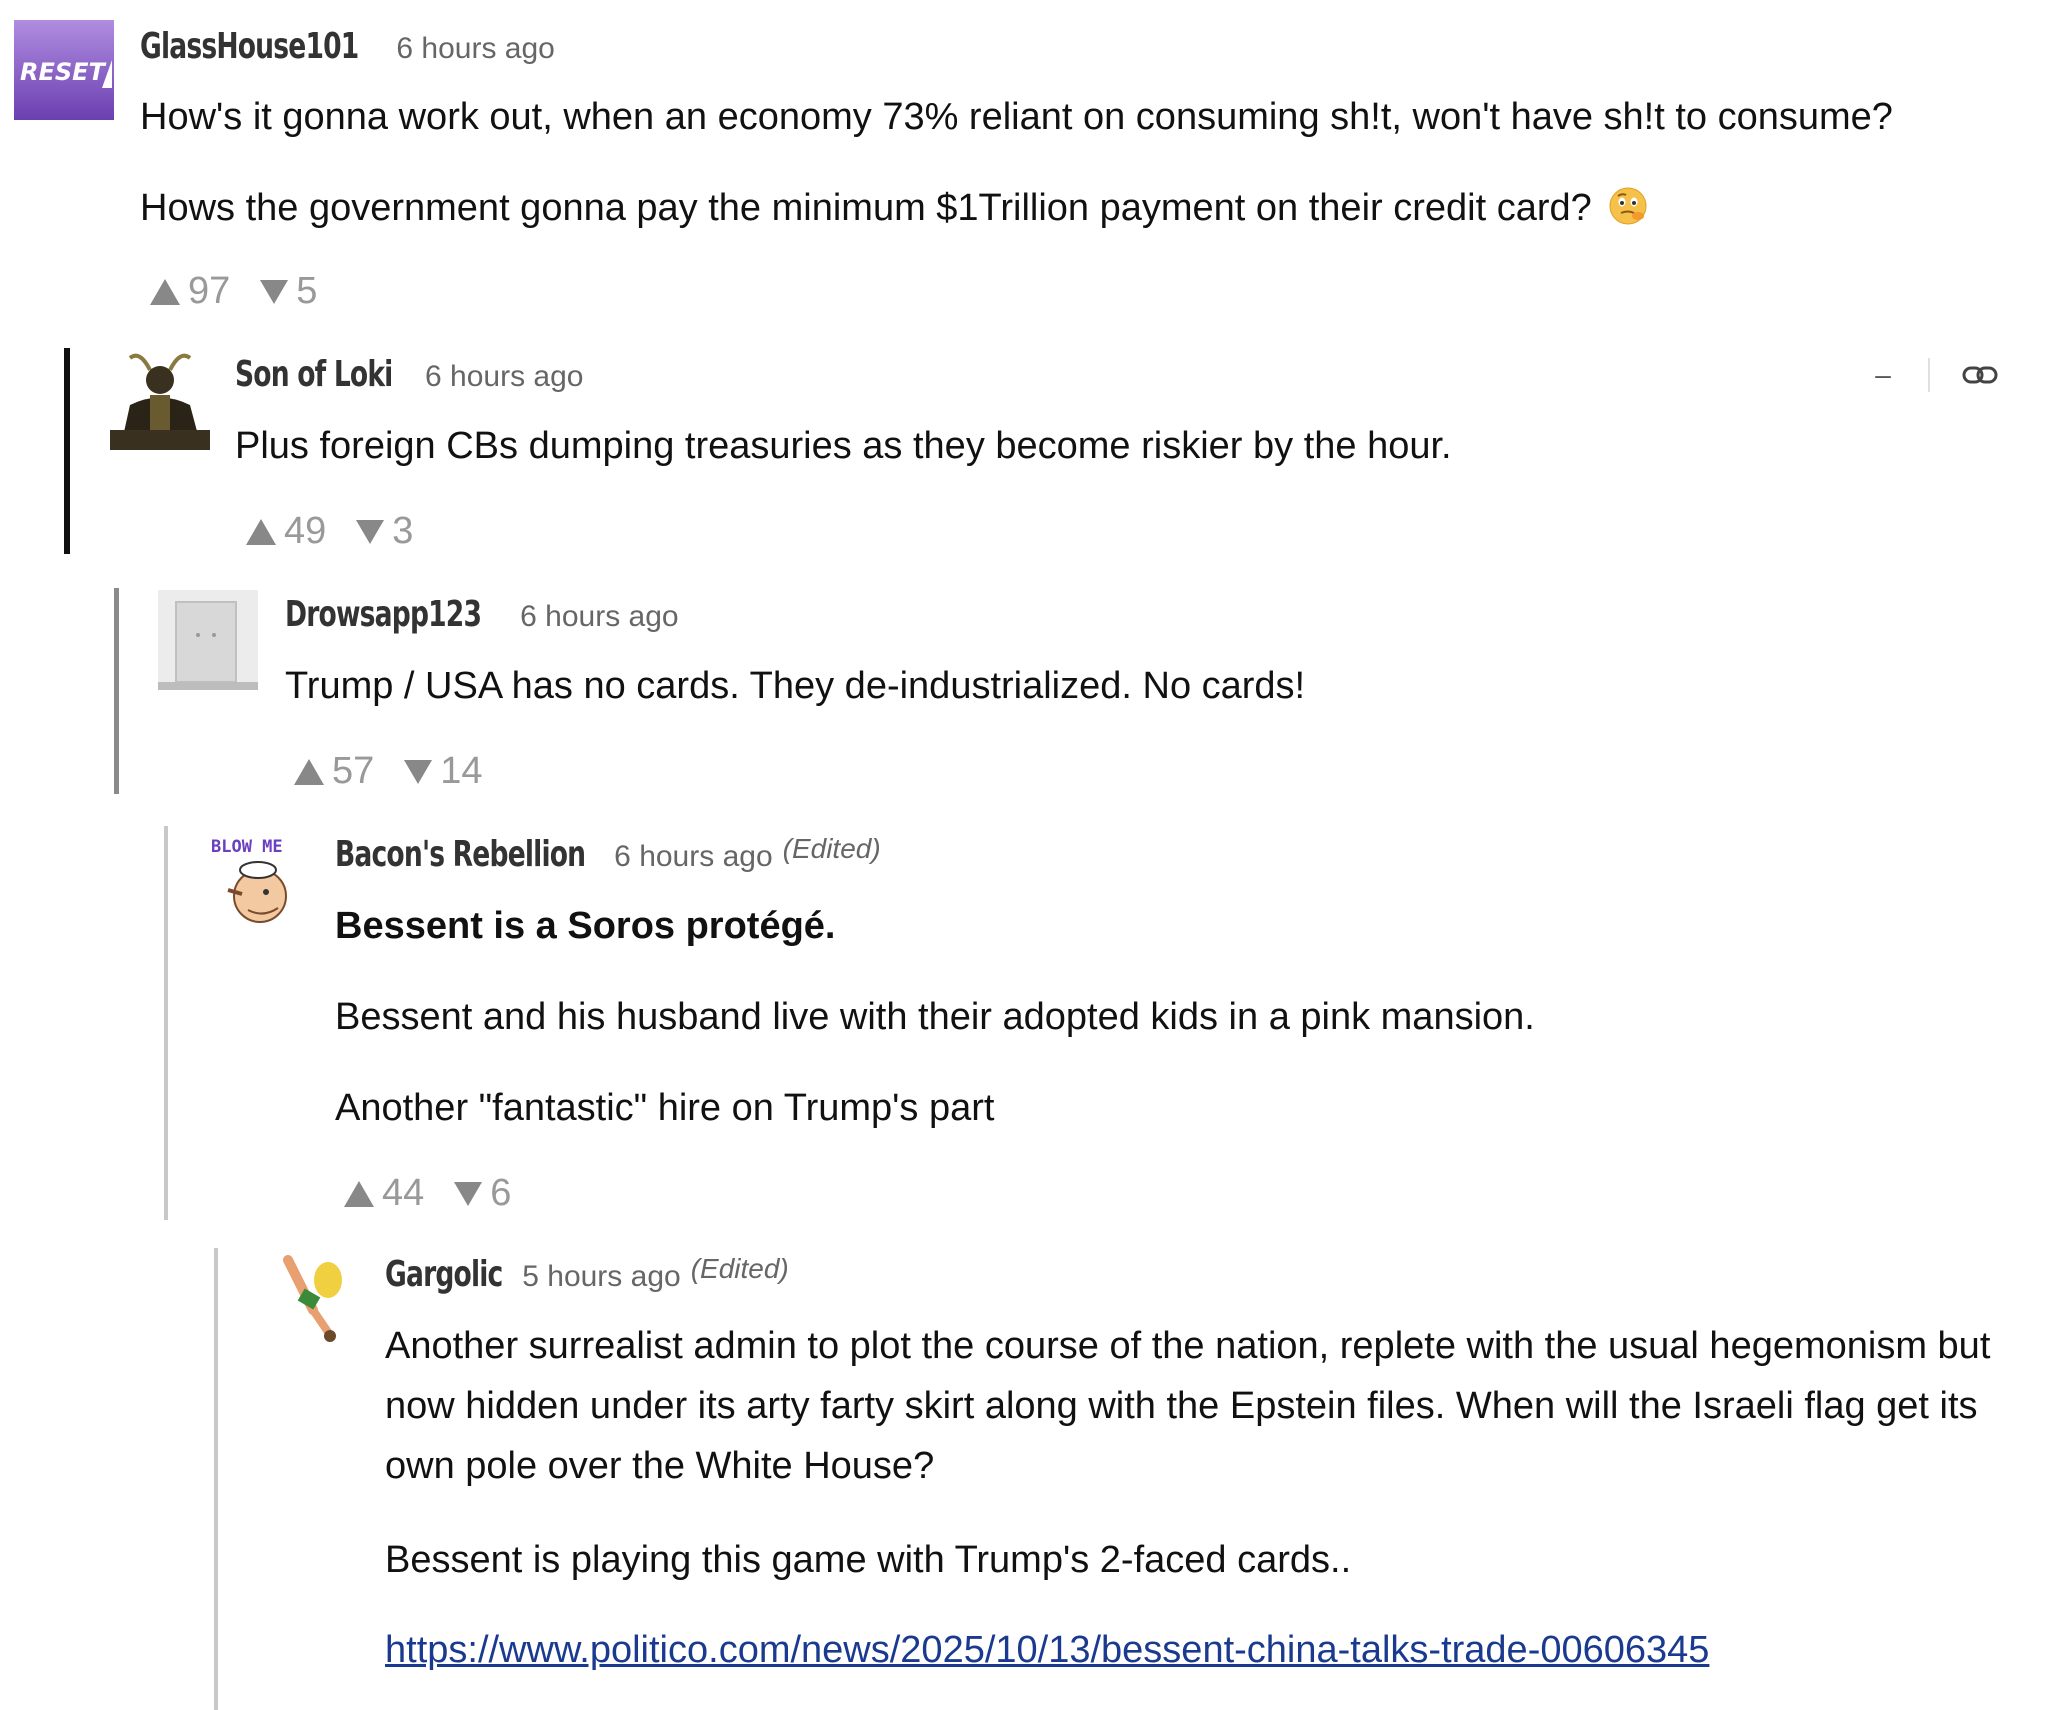 The height and width of the screenshot is (1710, 2062). Describe the element at coordinates (403, 1193) in the screenshot. I see `upvote-count: 44` at that location.